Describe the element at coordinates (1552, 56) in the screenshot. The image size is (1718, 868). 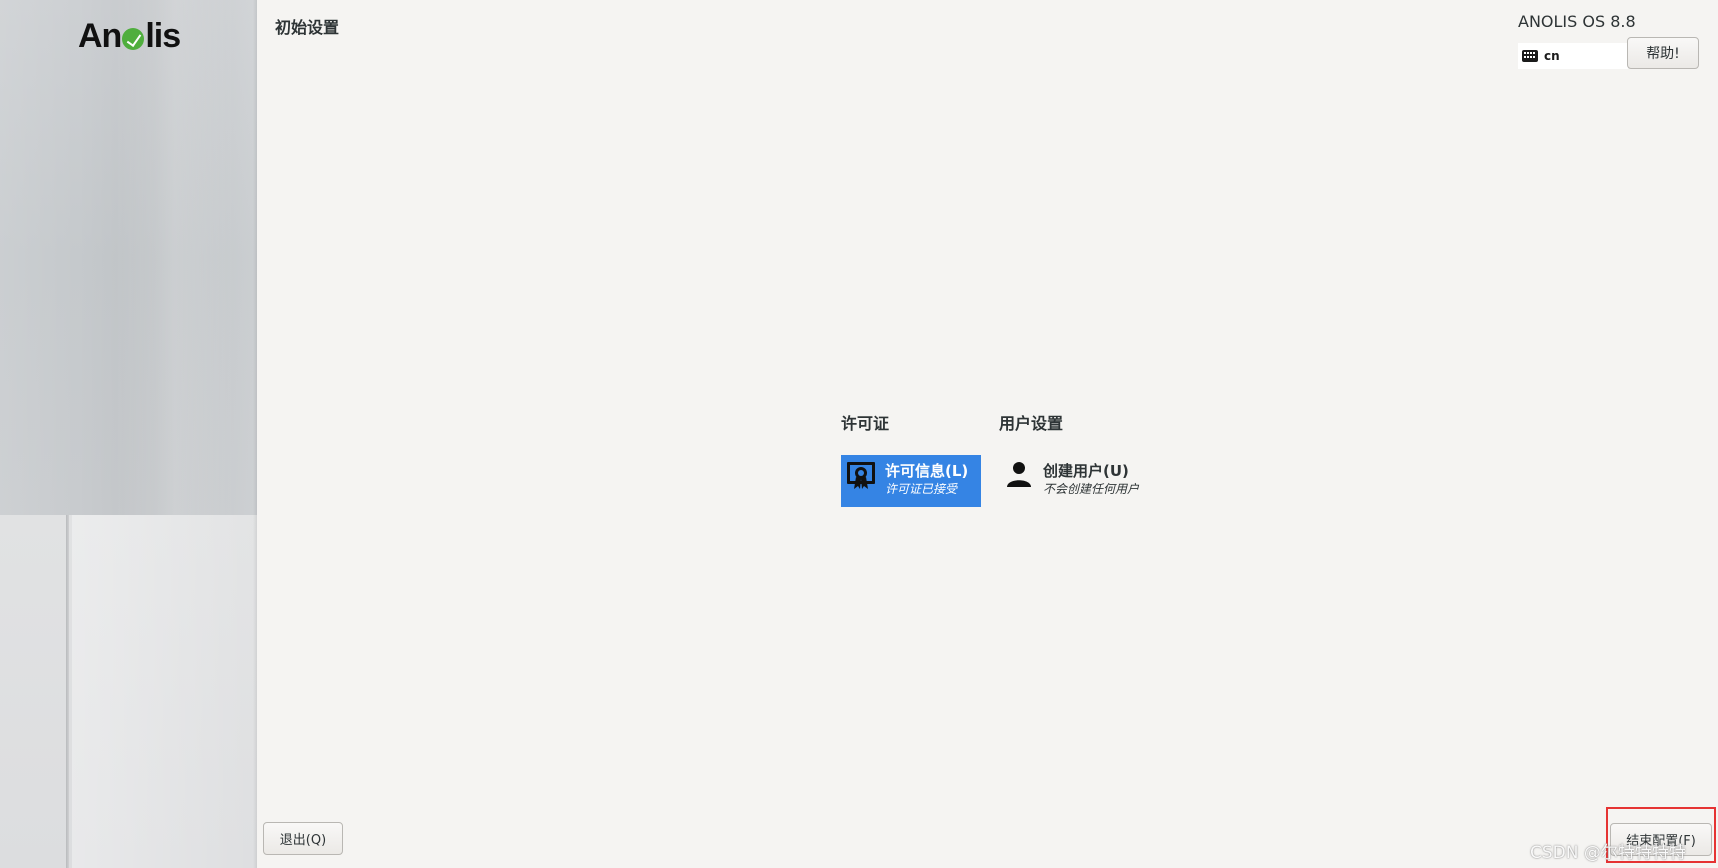
I see `keyboard-layout-label: cn` at that location.